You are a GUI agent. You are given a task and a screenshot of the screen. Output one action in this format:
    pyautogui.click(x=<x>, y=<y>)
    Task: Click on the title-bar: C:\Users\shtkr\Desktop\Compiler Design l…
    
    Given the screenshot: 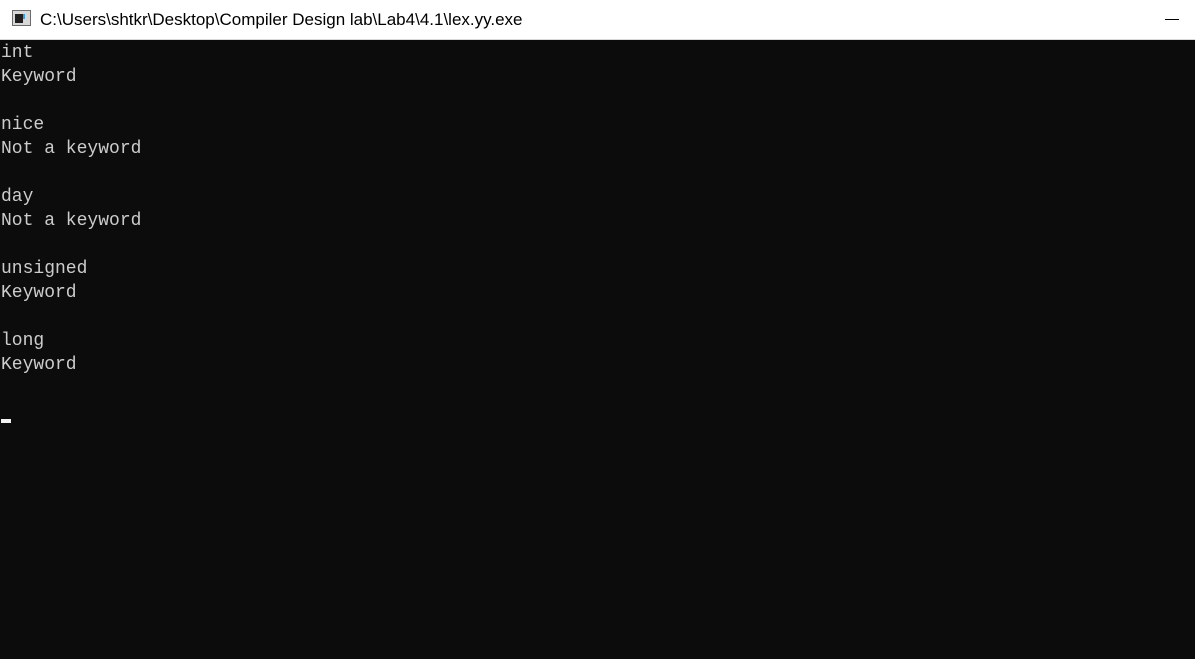 What is the action you would take?
    pyautogui.click(x=597, y=20)
    